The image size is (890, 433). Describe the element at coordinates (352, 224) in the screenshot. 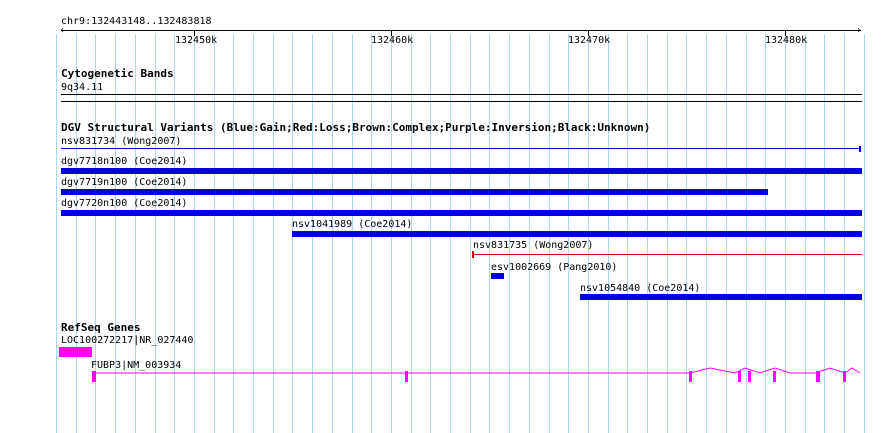

I see `dgv-feature-label: nsv1041989 (Coe2014)` at that location.